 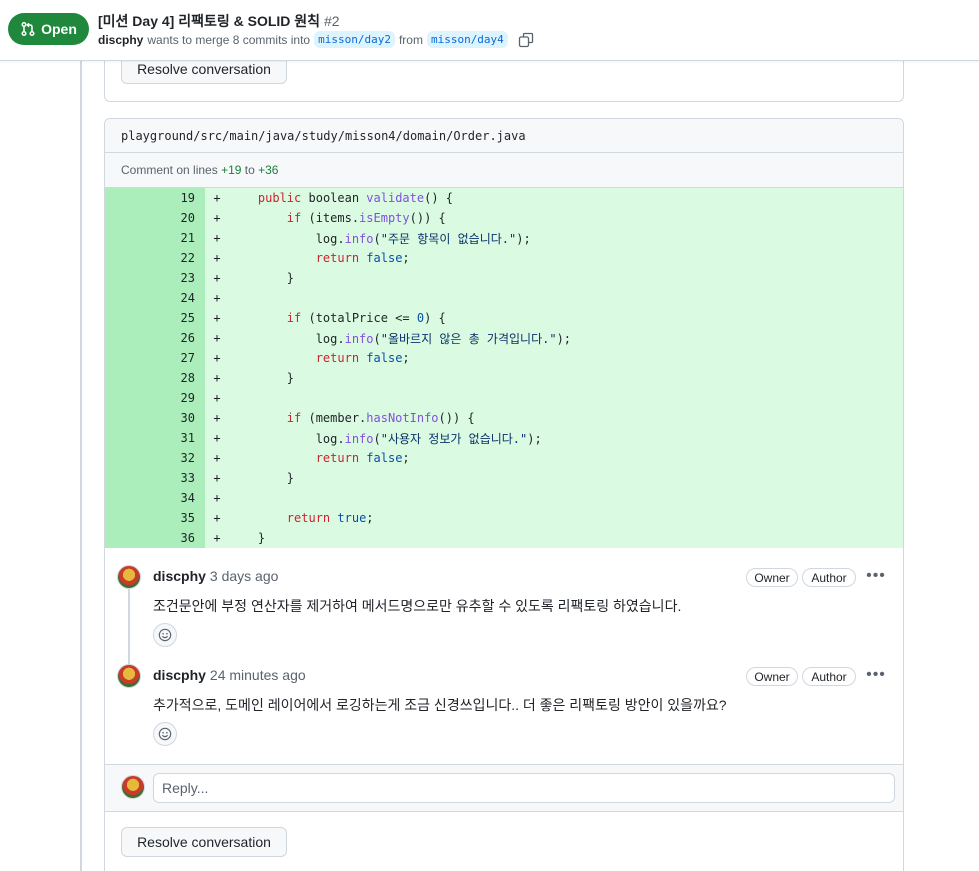 What do you see at coordinates (385, 438) in the screenshot?
I see `code-line: log.info("사용자 정보가 없습니다.");` at bounding box center [385, 438].